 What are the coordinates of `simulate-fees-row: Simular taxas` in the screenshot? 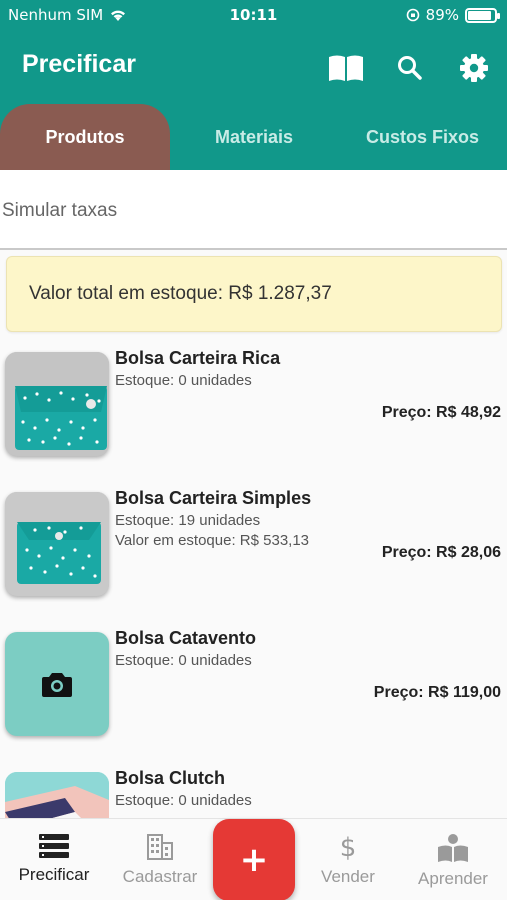 It's located at (253, 210).